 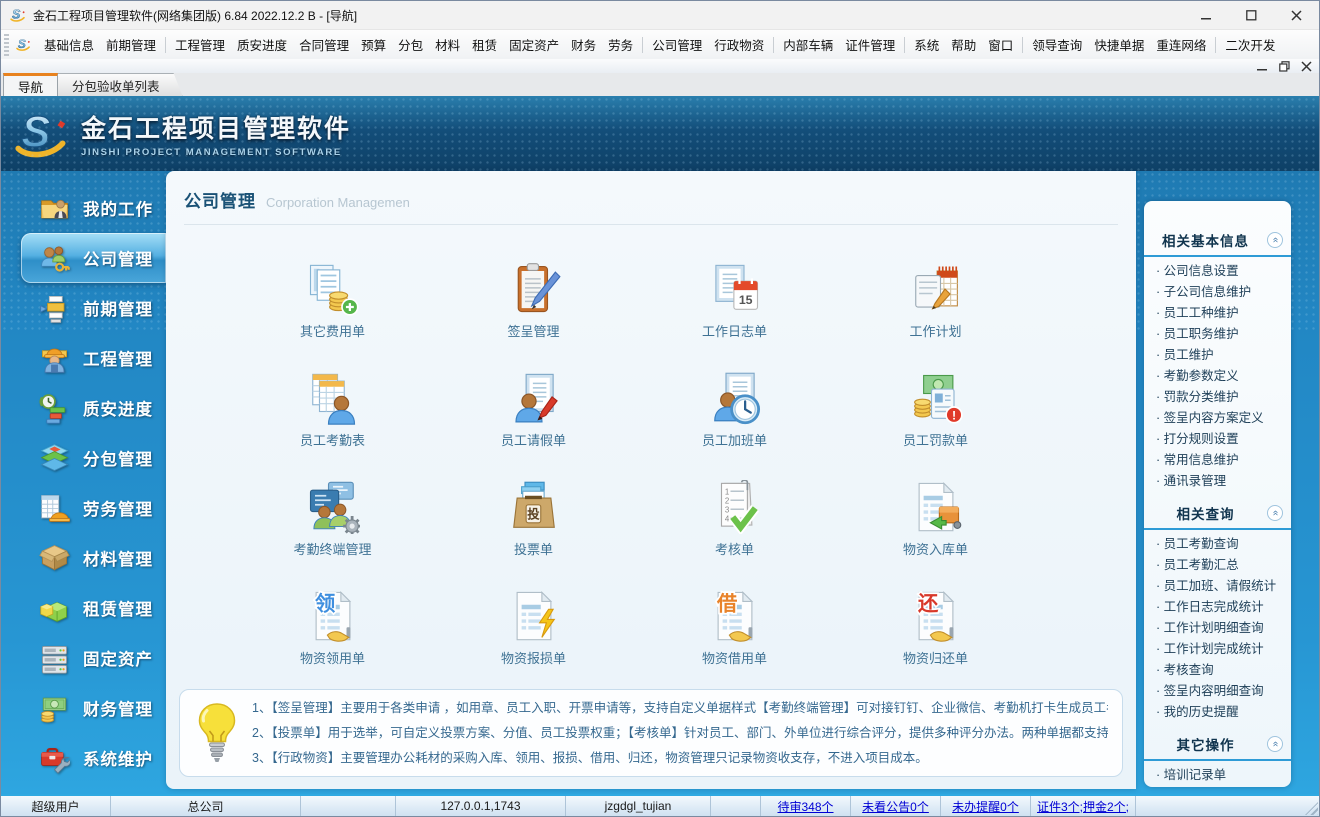 I want to click on sidebar-item-my-work: 我的工作, so click(x=83, y=208).